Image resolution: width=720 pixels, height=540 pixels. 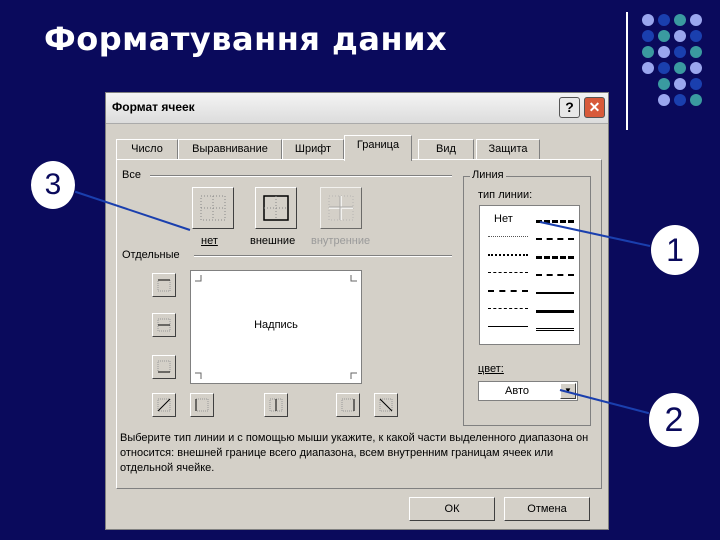 I want to click on callout-1: 1, so click(x=675, y=250).